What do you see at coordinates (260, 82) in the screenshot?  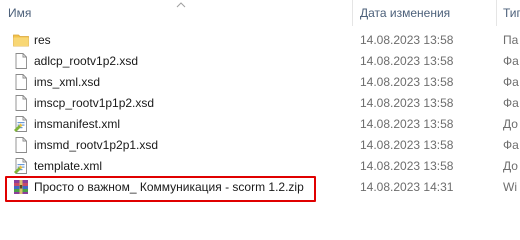 I see `file-row: ims_xml.xsd 14.08.2023 13:58 Фа` at bounding box center [260, 82].